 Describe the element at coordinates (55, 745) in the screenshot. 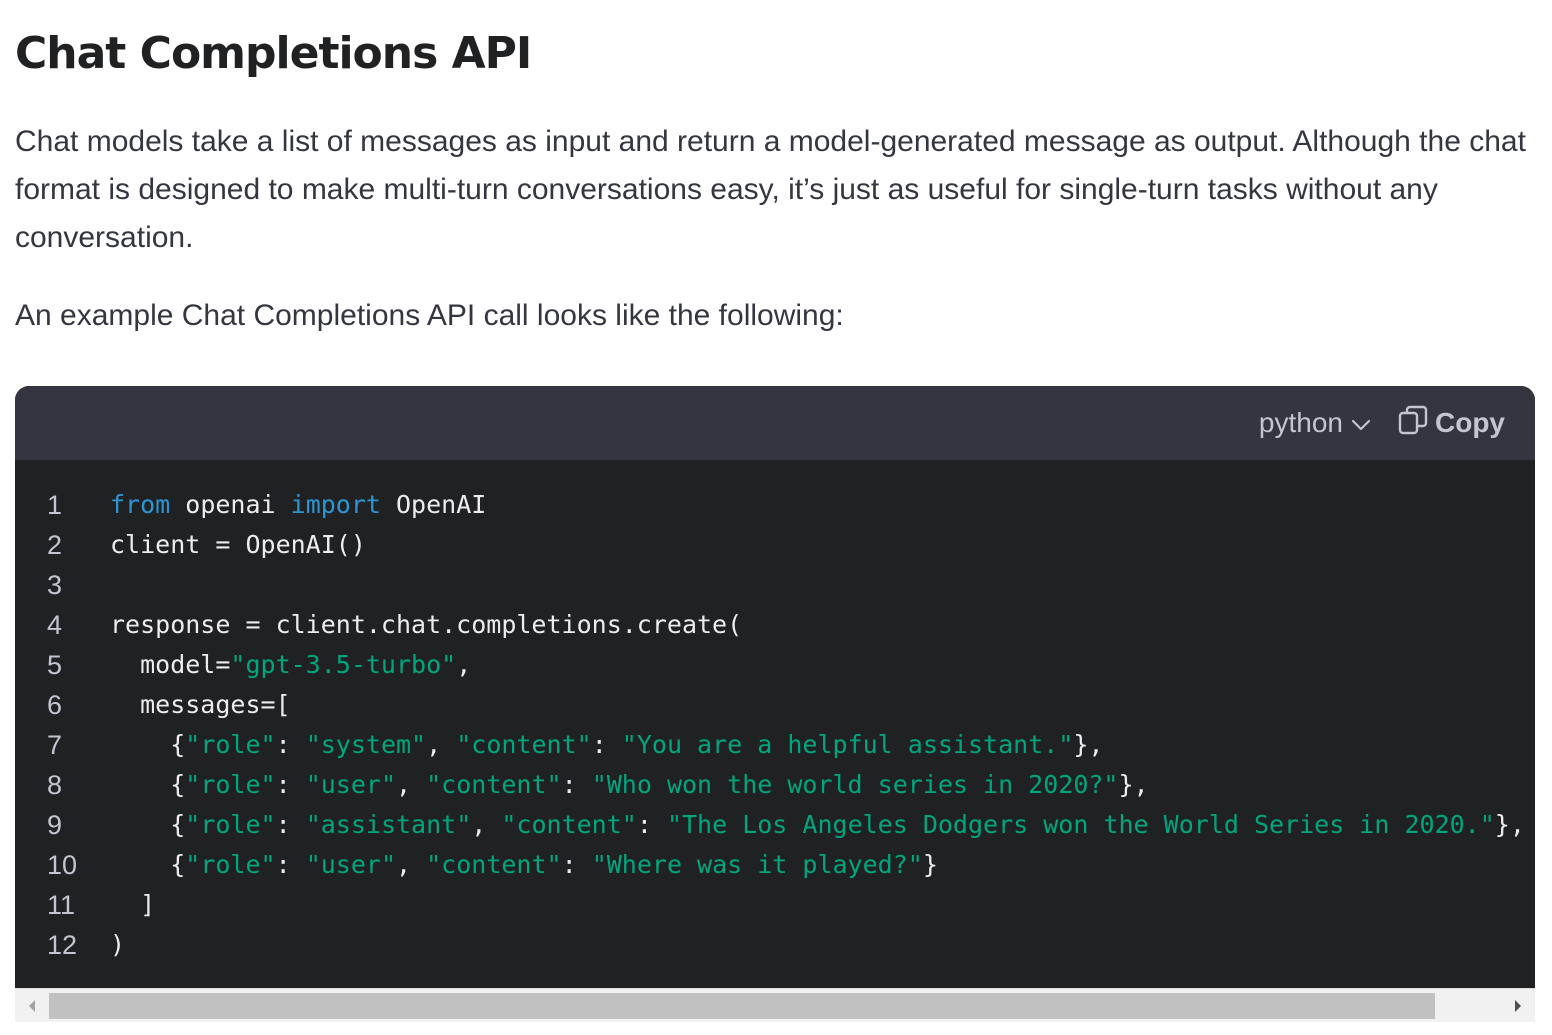

I see `line-number: 7` at that location.